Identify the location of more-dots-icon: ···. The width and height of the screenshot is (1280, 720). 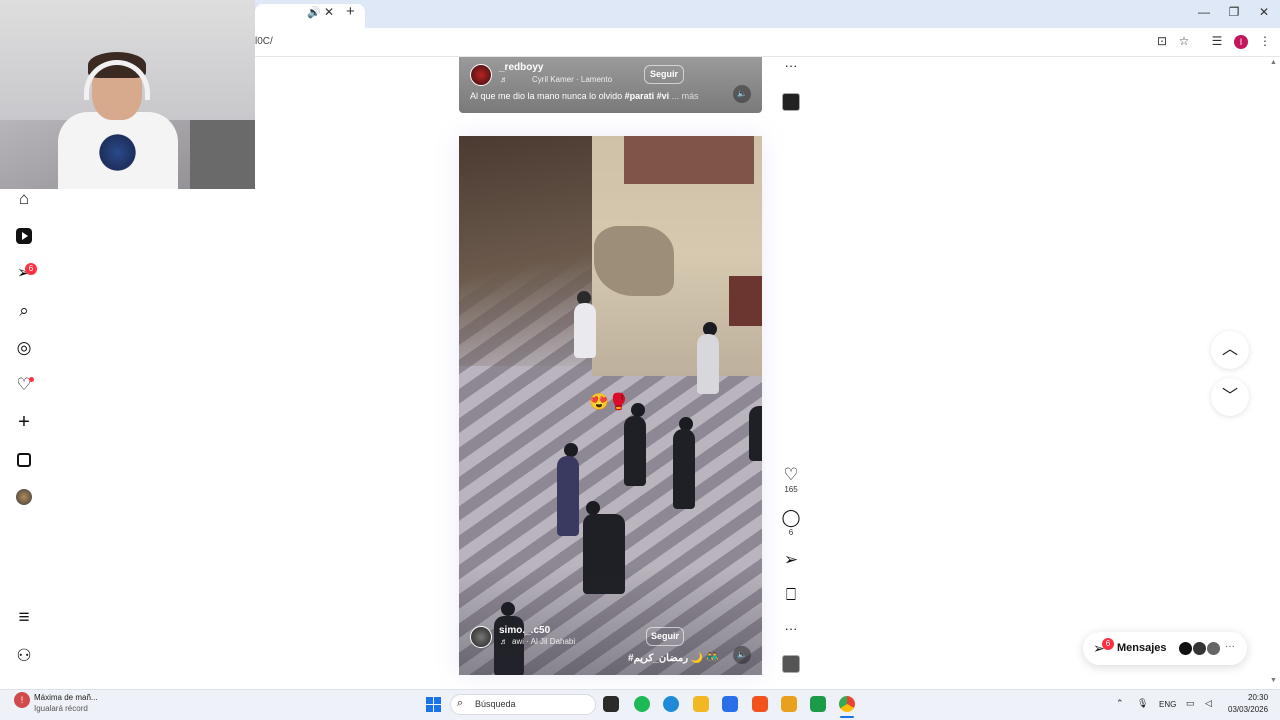
(791, 629).